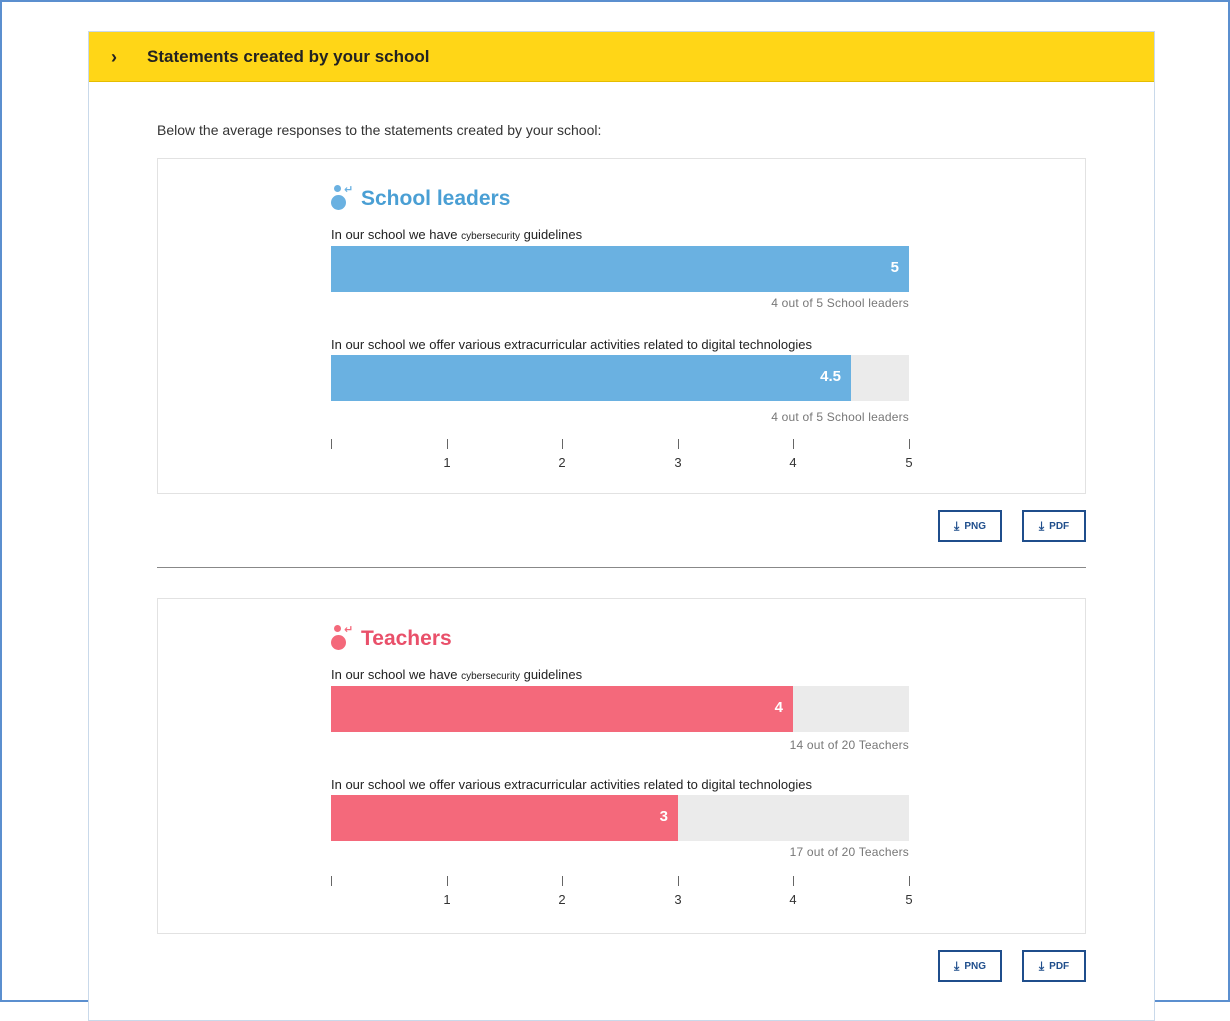 Image resolution: width=1230 pixels, height=1021 pixels. Describe the element at coordinates (663, 816) in the screenshot. I see `bar-value: 3` at that location.